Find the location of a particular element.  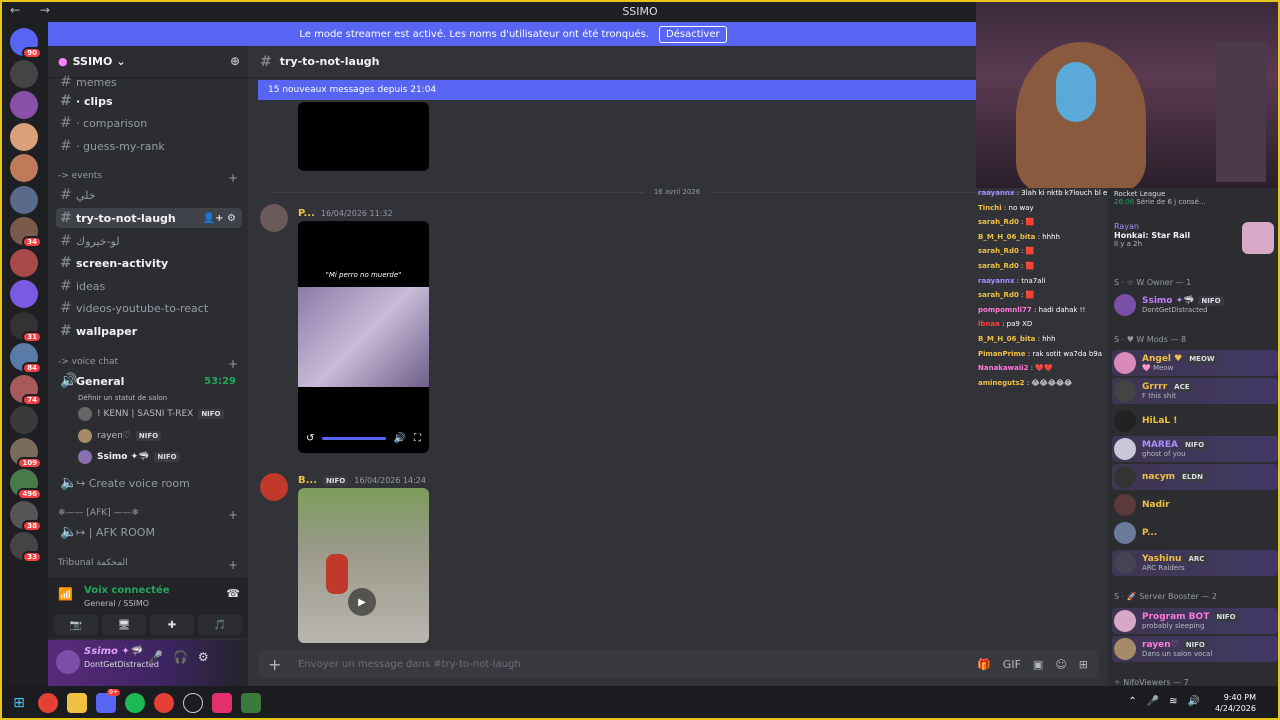

member-item: Program BOT NIFO probably sleeping is located at coordinates (1195, 621).